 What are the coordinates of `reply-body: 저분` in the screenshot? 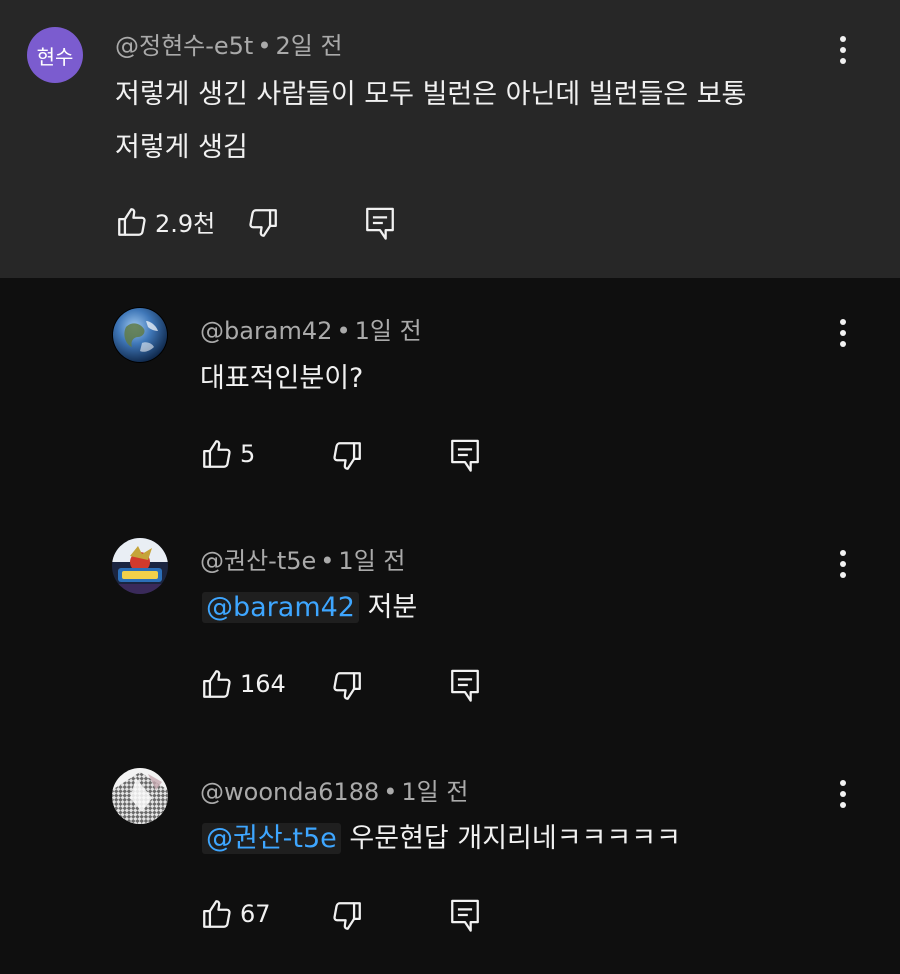 It's located at (392, 607).